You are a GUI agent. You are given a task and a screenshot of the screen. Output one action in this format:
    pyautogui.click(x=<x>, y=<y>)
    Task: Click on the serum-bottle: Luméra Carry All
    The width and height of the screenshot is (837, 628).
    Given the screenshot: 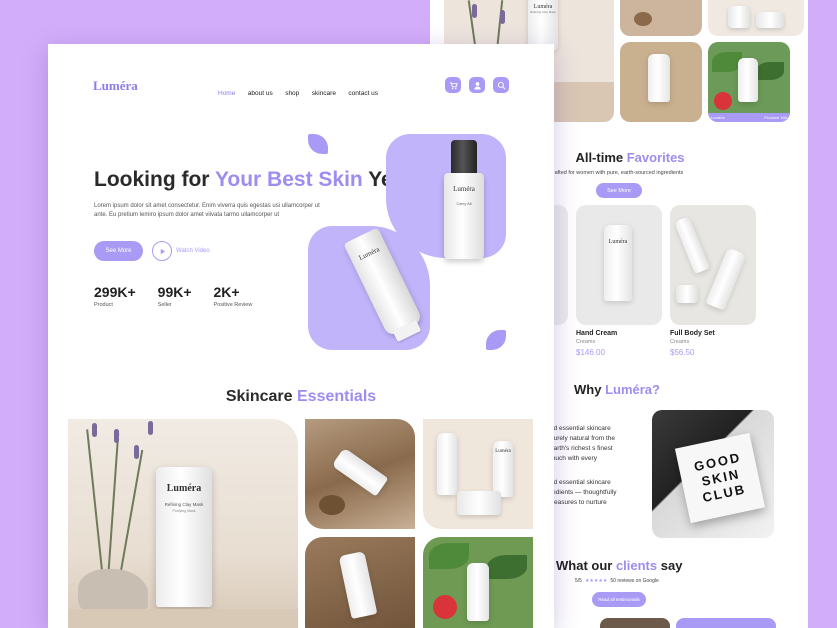 What is the action you would take?
    pyautogui.click(x=464, y=200)
    